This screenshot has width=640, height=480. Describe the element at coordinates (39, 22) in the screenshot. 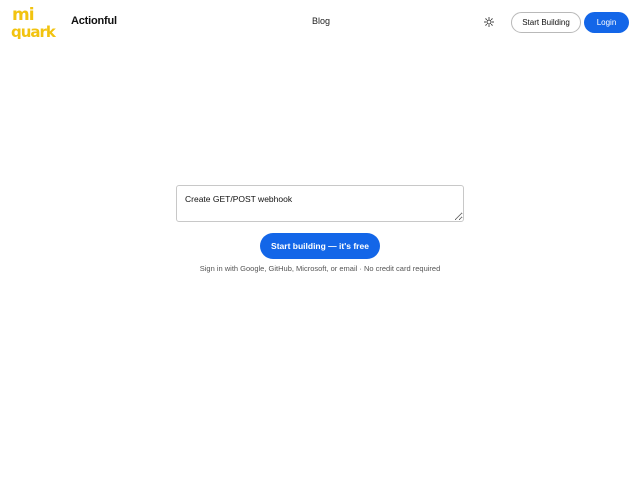

I see `miquark-logo: mi quark` at that location.